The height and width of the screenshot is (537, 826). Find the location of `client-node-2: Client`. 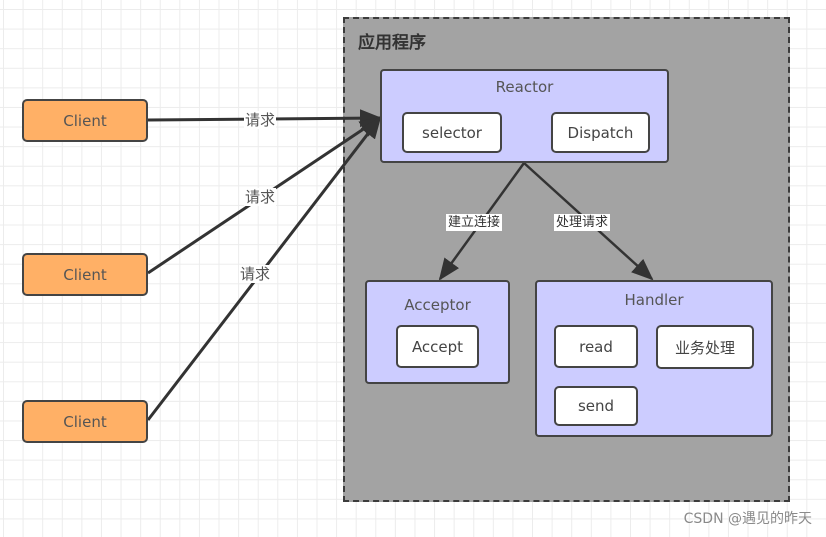

client-node-2: Client is located at coordinates (85, 274).